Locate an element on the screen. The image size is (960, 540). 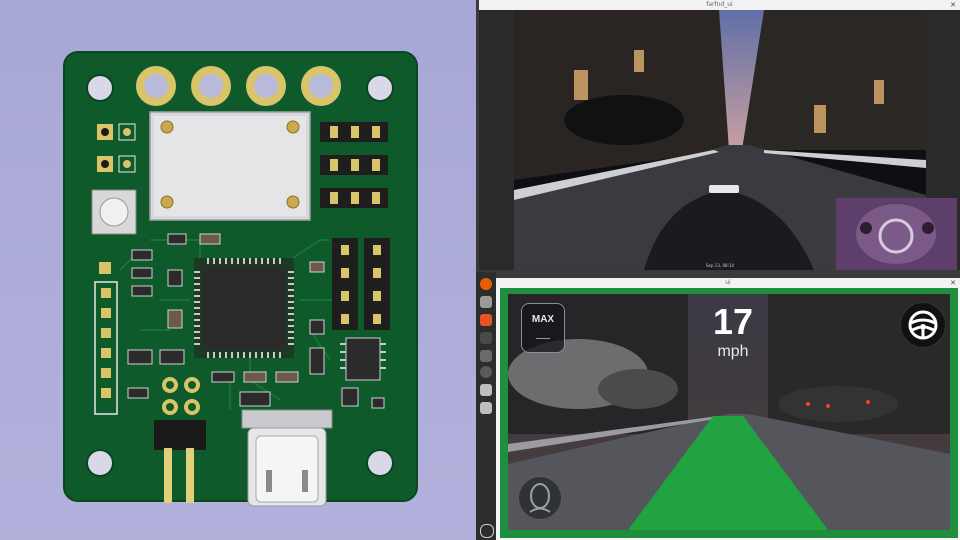
driver-camera-scene is located at coordinates (896, 234).